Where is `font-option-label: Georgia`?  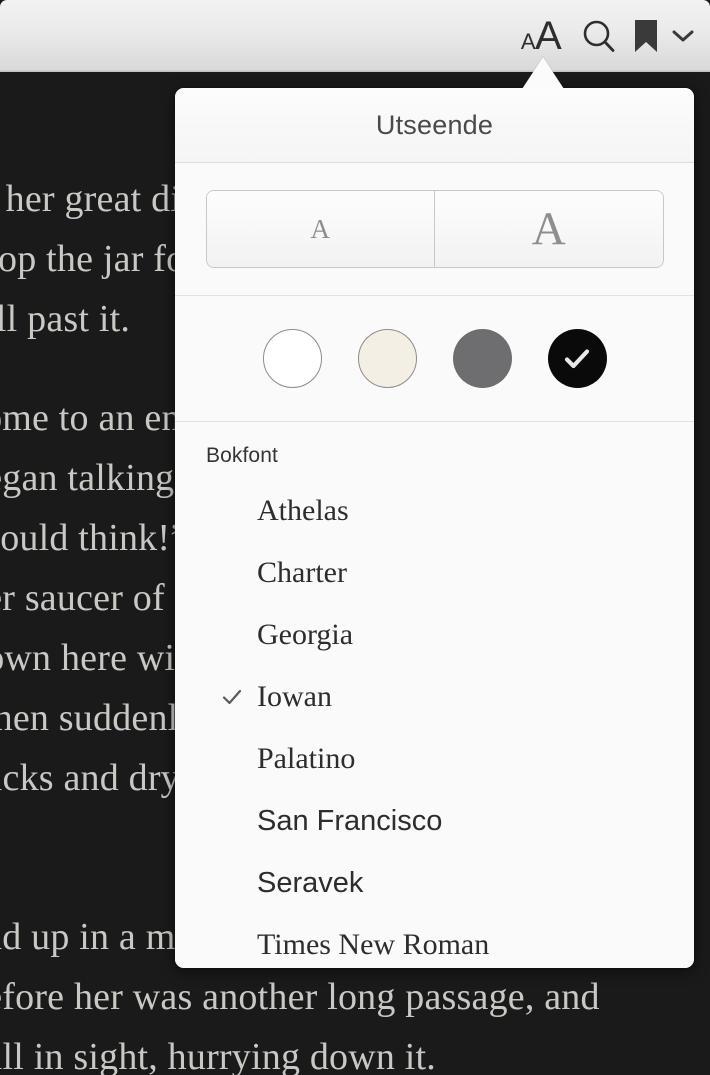 font-option-label: Georgia is located at coordinates (305, 634).